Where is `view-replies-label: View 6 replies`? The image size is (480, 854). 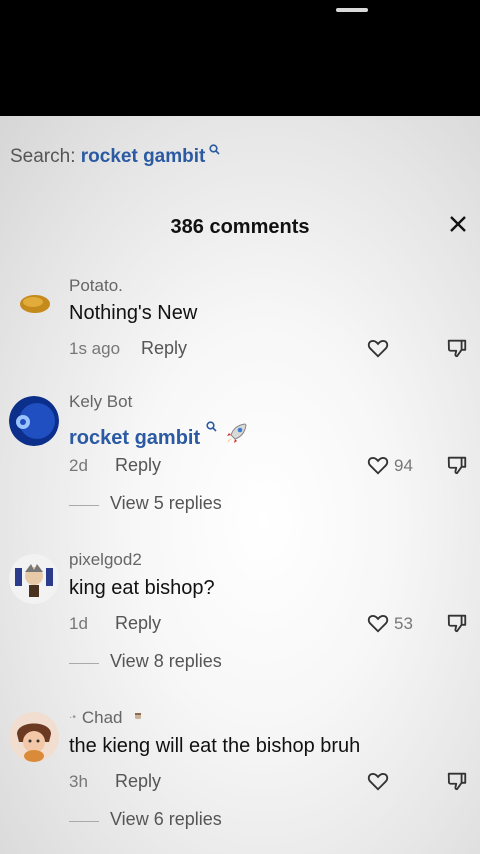
view-replies-label: View 6 replies is located at coordinates (166, 819).